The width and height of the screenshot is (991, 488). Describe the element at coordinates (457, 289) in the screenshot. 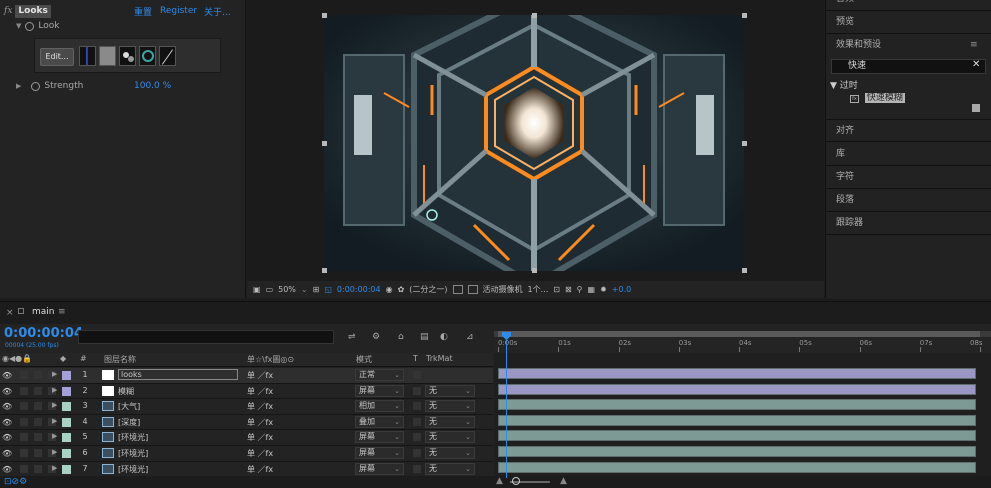

I see `region-icon` at that location.